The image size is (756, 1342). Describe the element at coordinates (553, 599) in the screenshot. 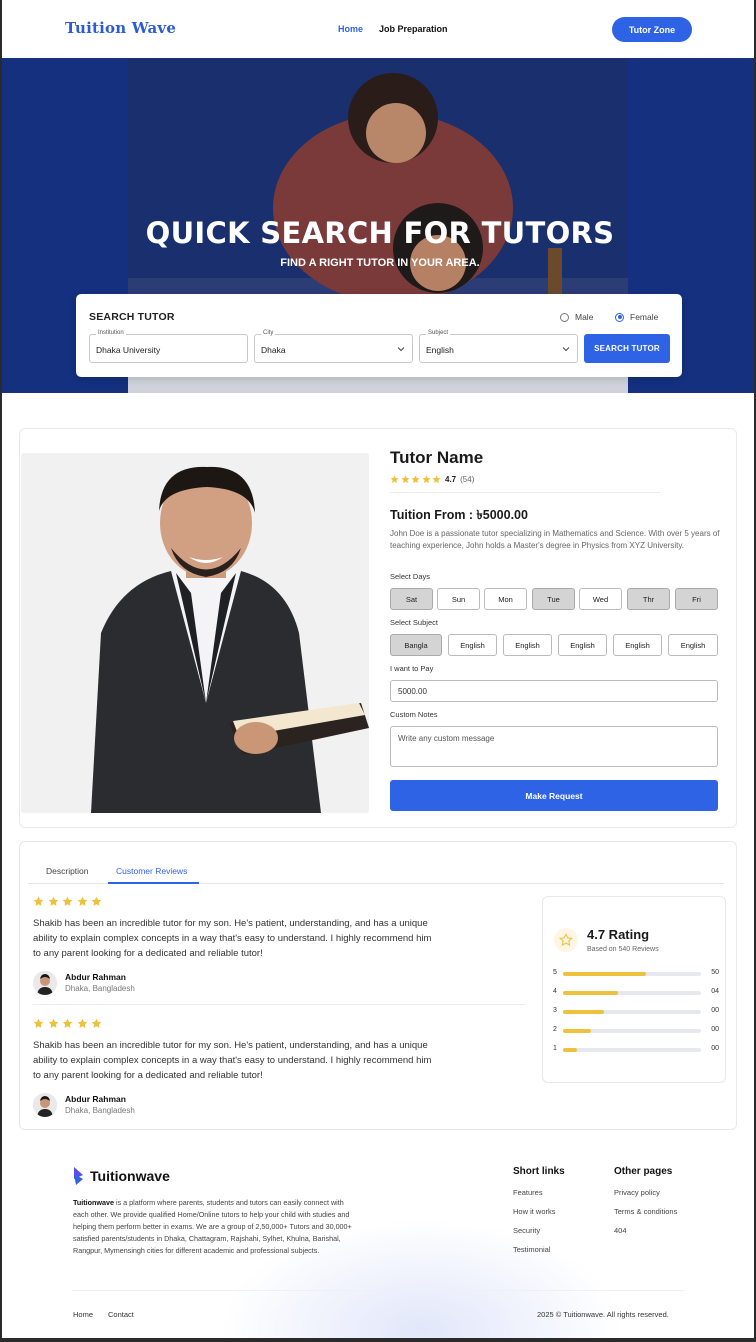

I see `day-chip-tue: Tue` at that location.